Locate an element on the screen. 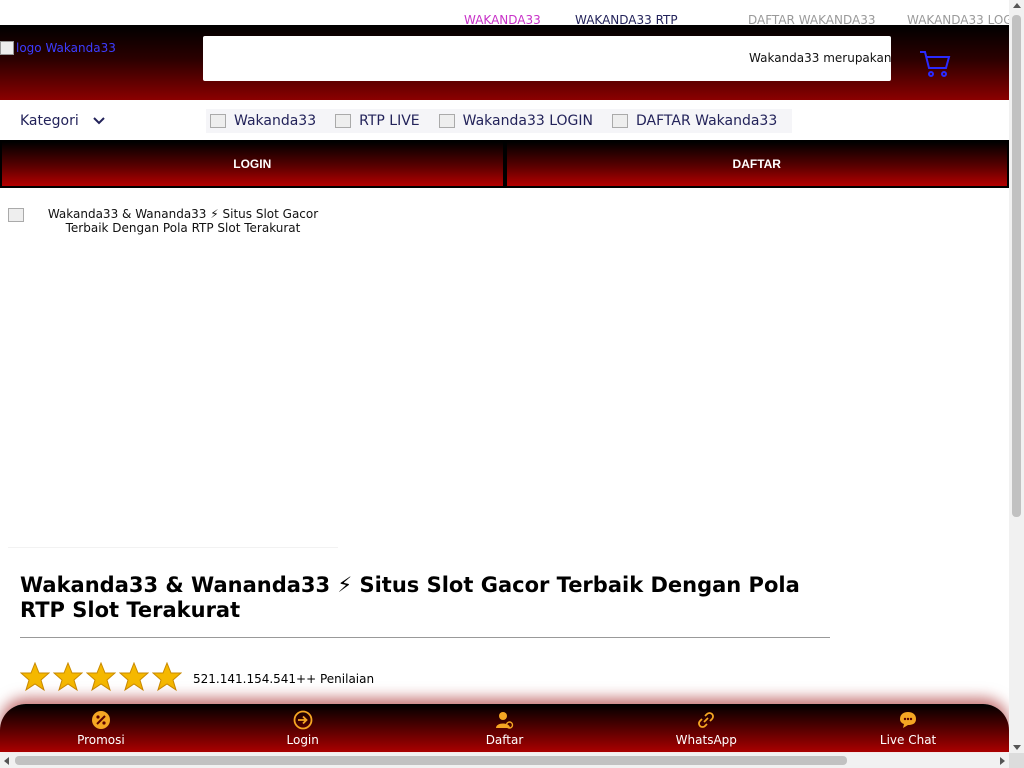 This screenshot has height=768, width=1024. rating-count: 521.141.154.541++ Penilaian is located at coordinates (284, 679).